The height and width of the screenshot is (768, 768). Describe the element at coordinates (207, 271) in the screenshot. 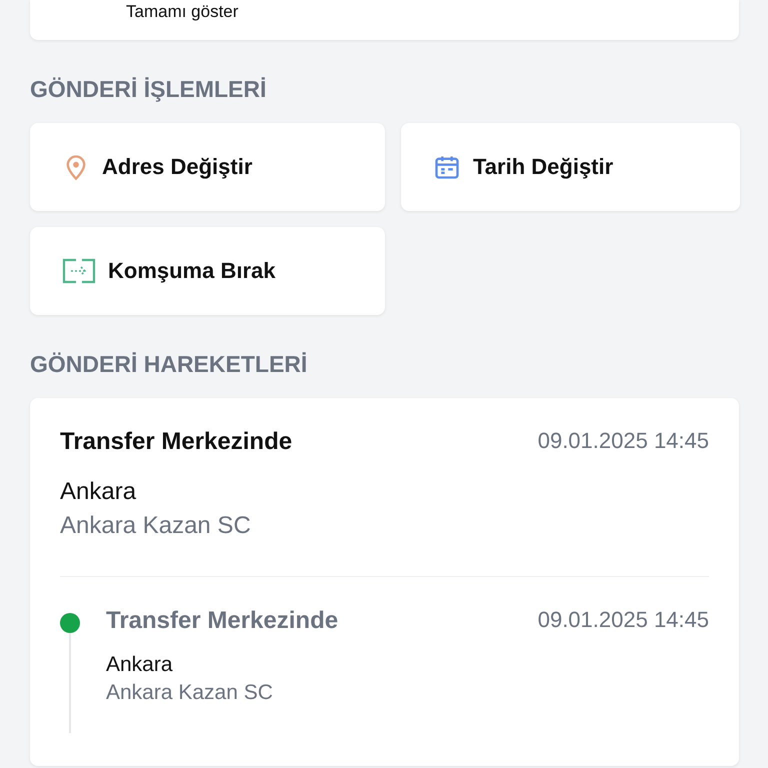

I see `action-button: Komşuma Bırak` at that location.